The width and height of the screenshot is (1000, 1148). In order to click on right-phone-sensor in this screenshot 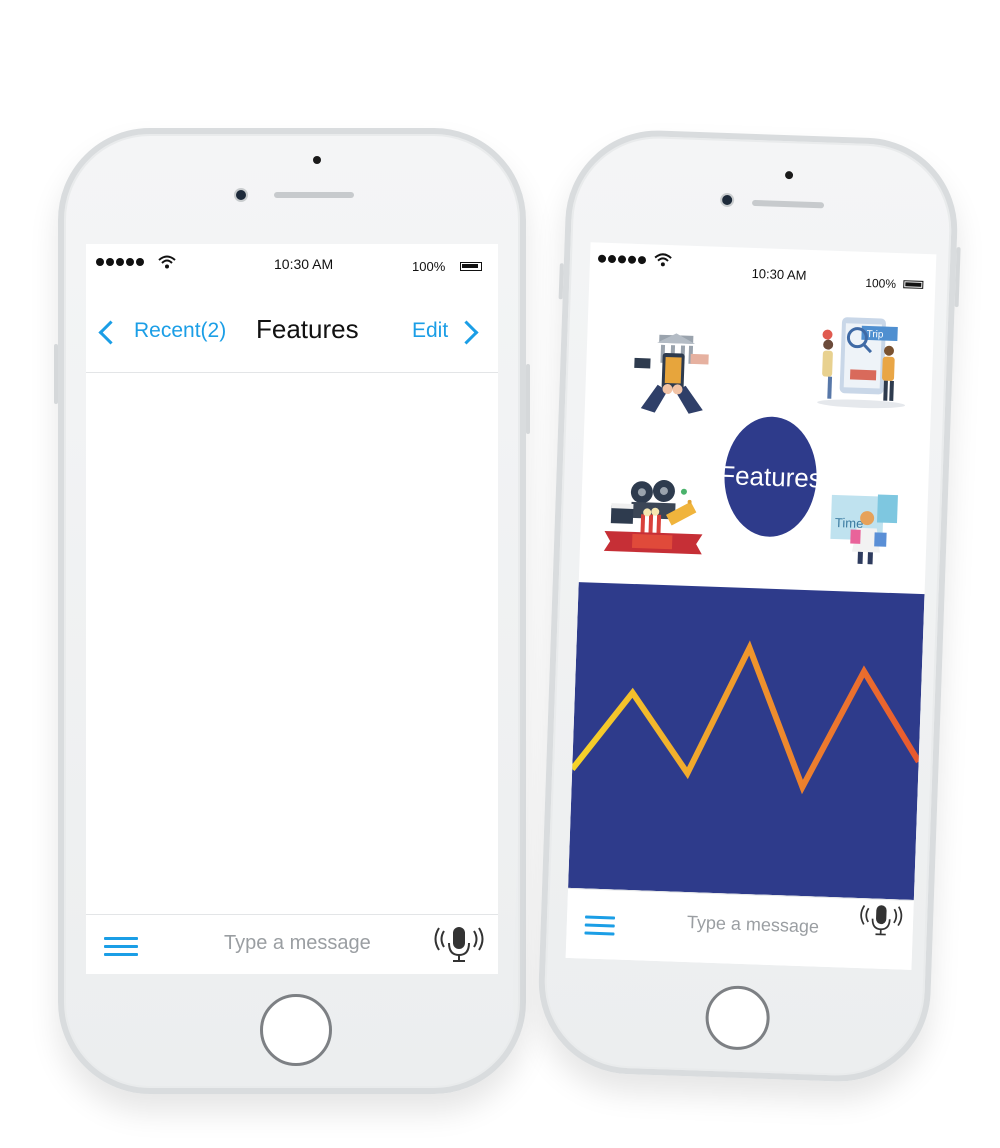, I will do `click(789, 175)`.